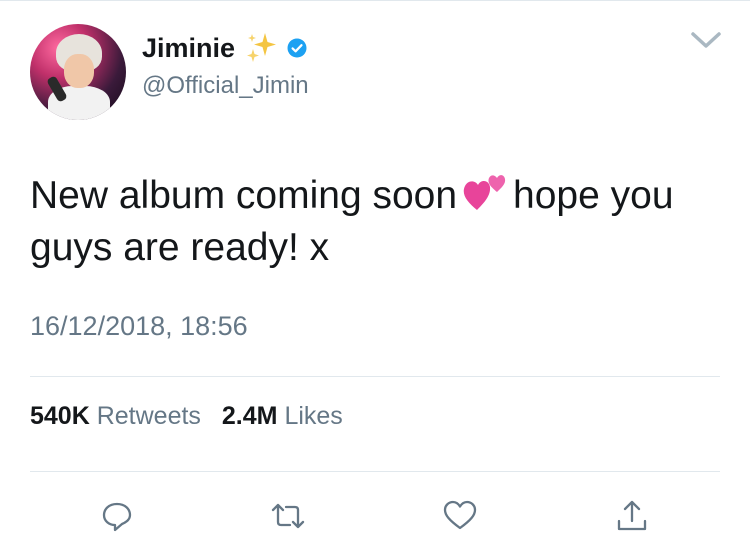 The width and height of the screenshot is (750, 560). I want to click on tweet-stats: 540K Retweets 2.4M Likes, so click(186, 416).